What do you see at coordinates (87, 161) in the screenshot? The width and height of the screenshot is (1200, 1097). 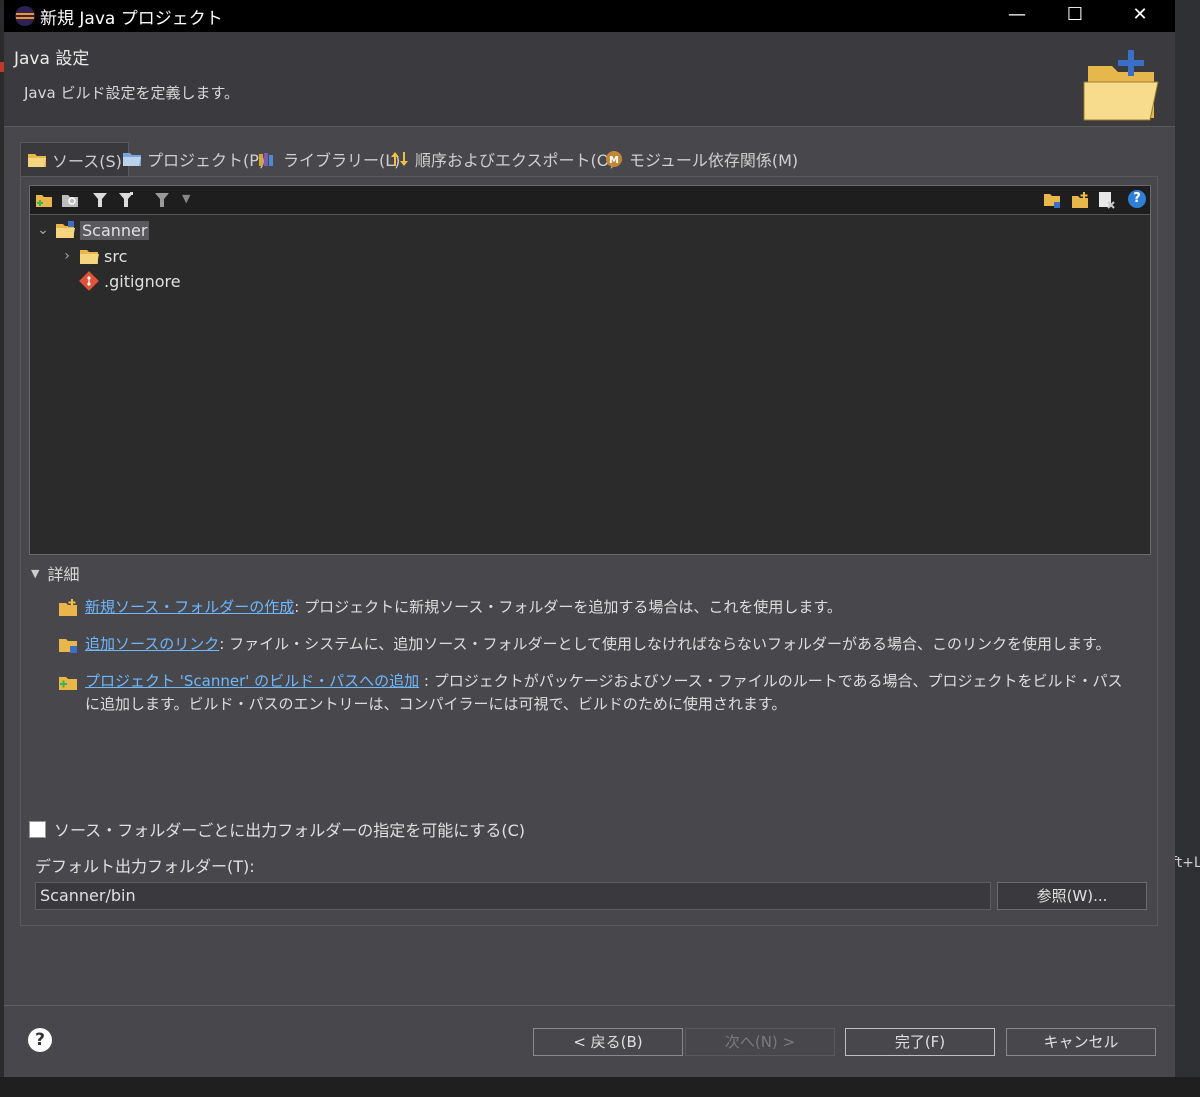 I see `tab-source-label: ソース(S)` at bounding box center [87, 161].